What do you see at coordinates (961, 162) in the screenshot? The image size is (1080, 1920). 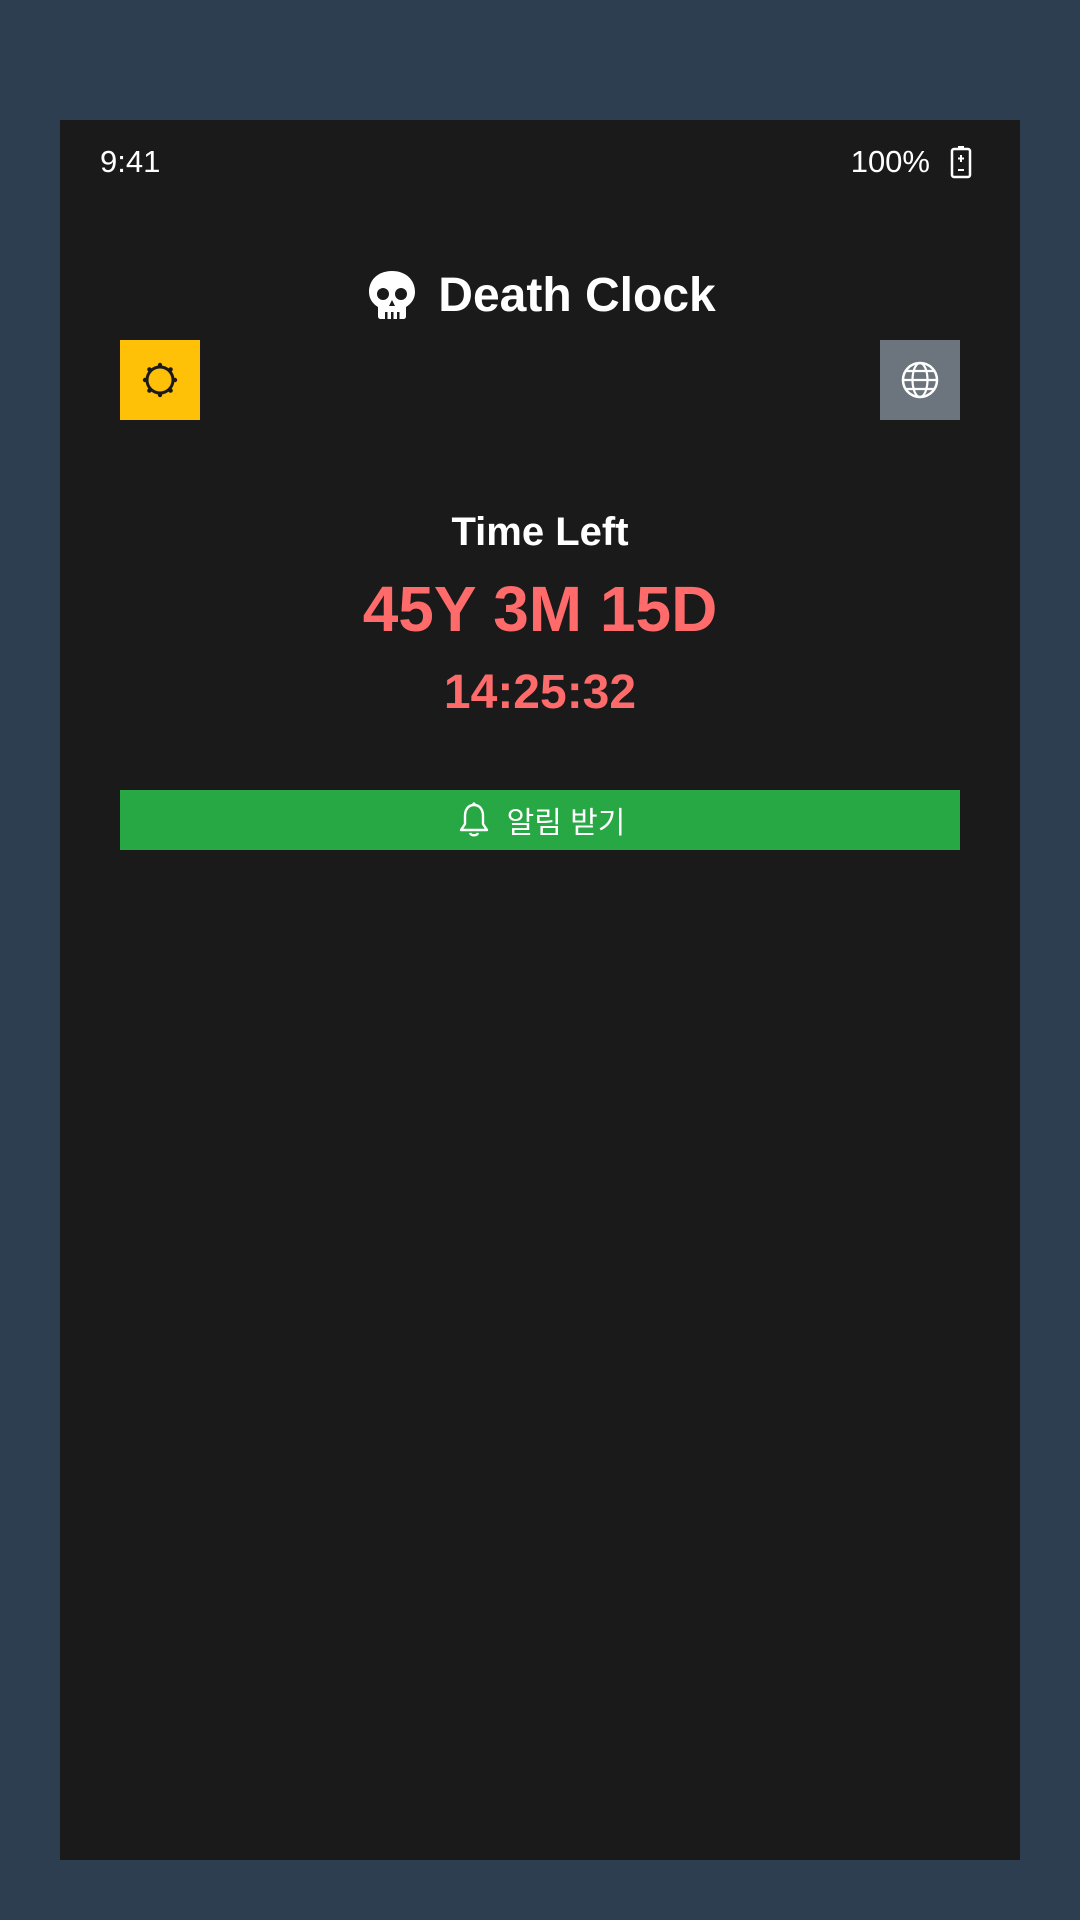 I see `battery-charging-icon` at bounding box center [961, 162].